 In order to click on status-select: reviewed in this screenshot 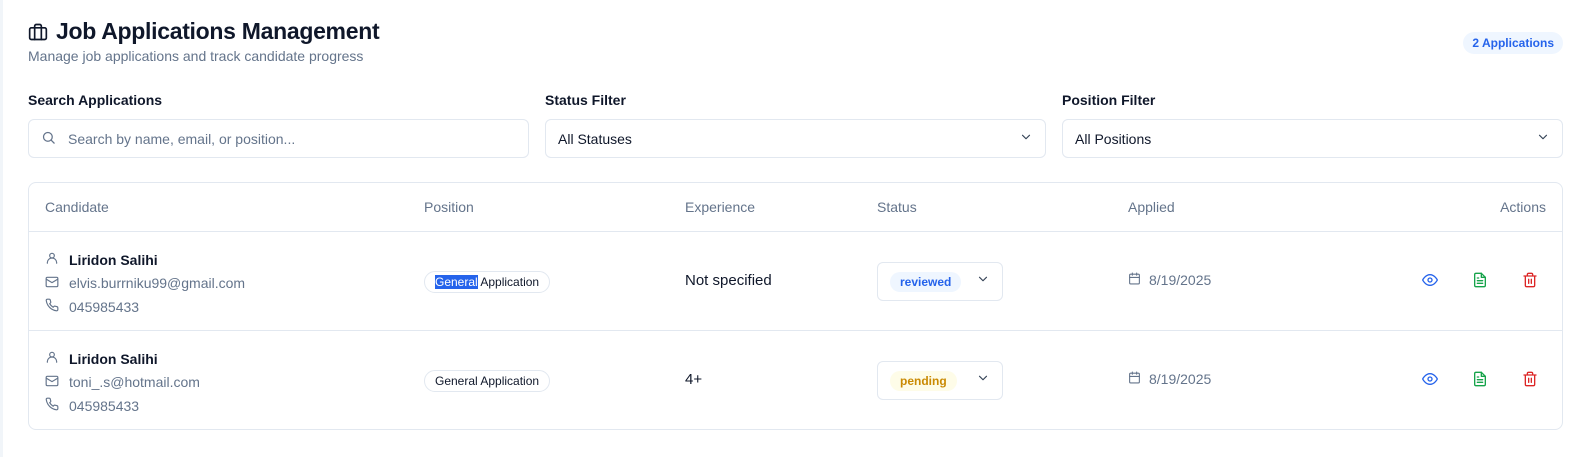, I will do `click(940, 281)`.